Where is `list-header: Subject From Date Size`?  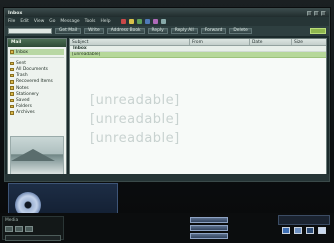 list-header: Subject From Date Size is located at coordinates (198, 42).